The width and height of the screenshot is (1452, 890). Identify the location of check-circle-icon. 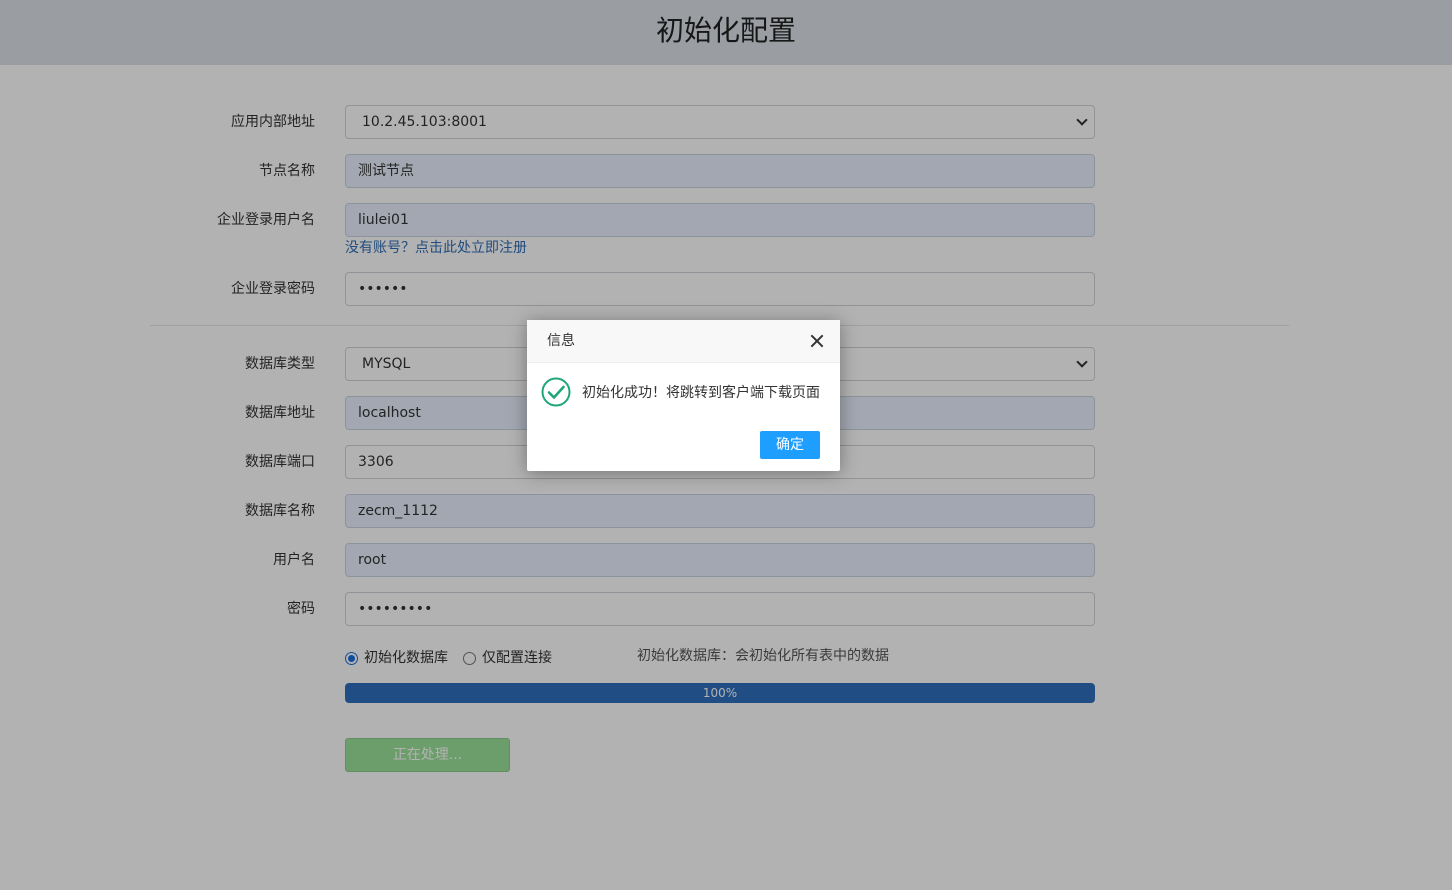
(556, 392).